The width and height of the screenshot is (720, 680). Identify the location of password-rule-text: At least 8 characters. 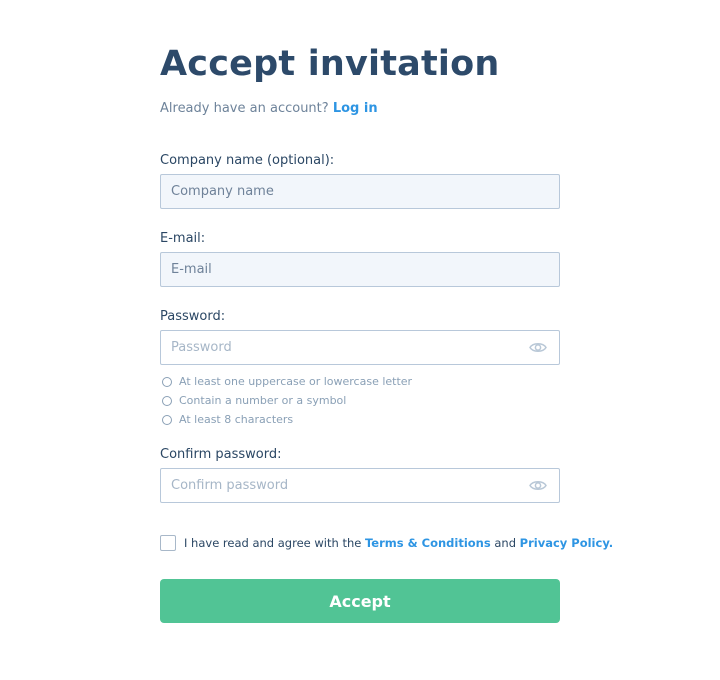
(236, 419).